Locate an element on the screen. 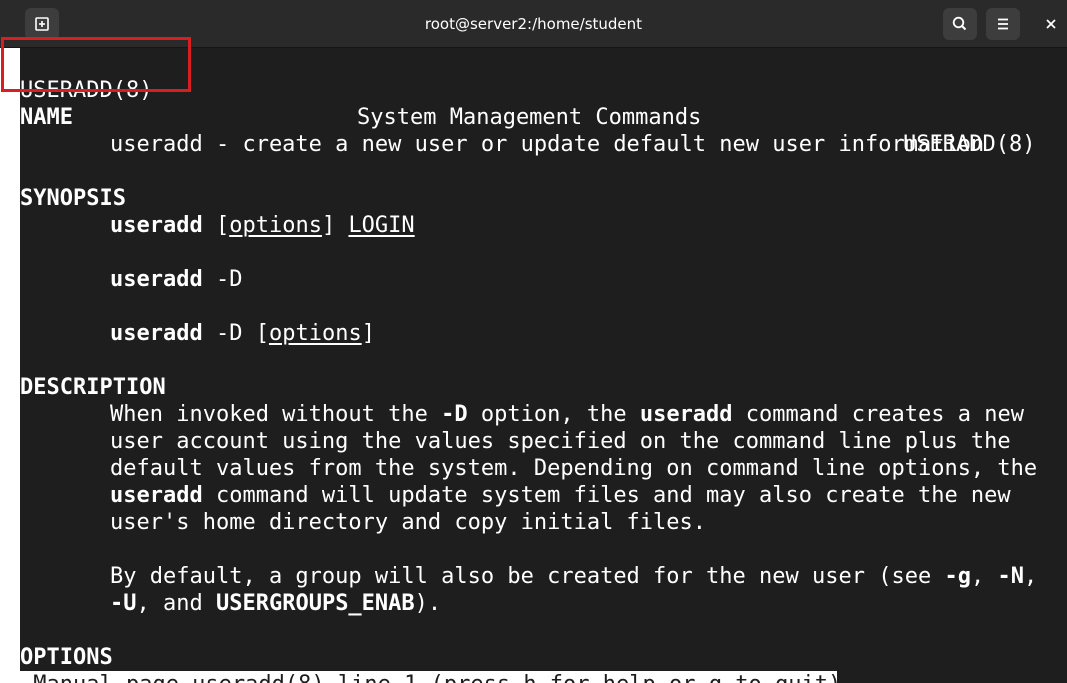 The width and height of the screenshot is (1067, 683). search-icon is located at coordinates (959, 23).